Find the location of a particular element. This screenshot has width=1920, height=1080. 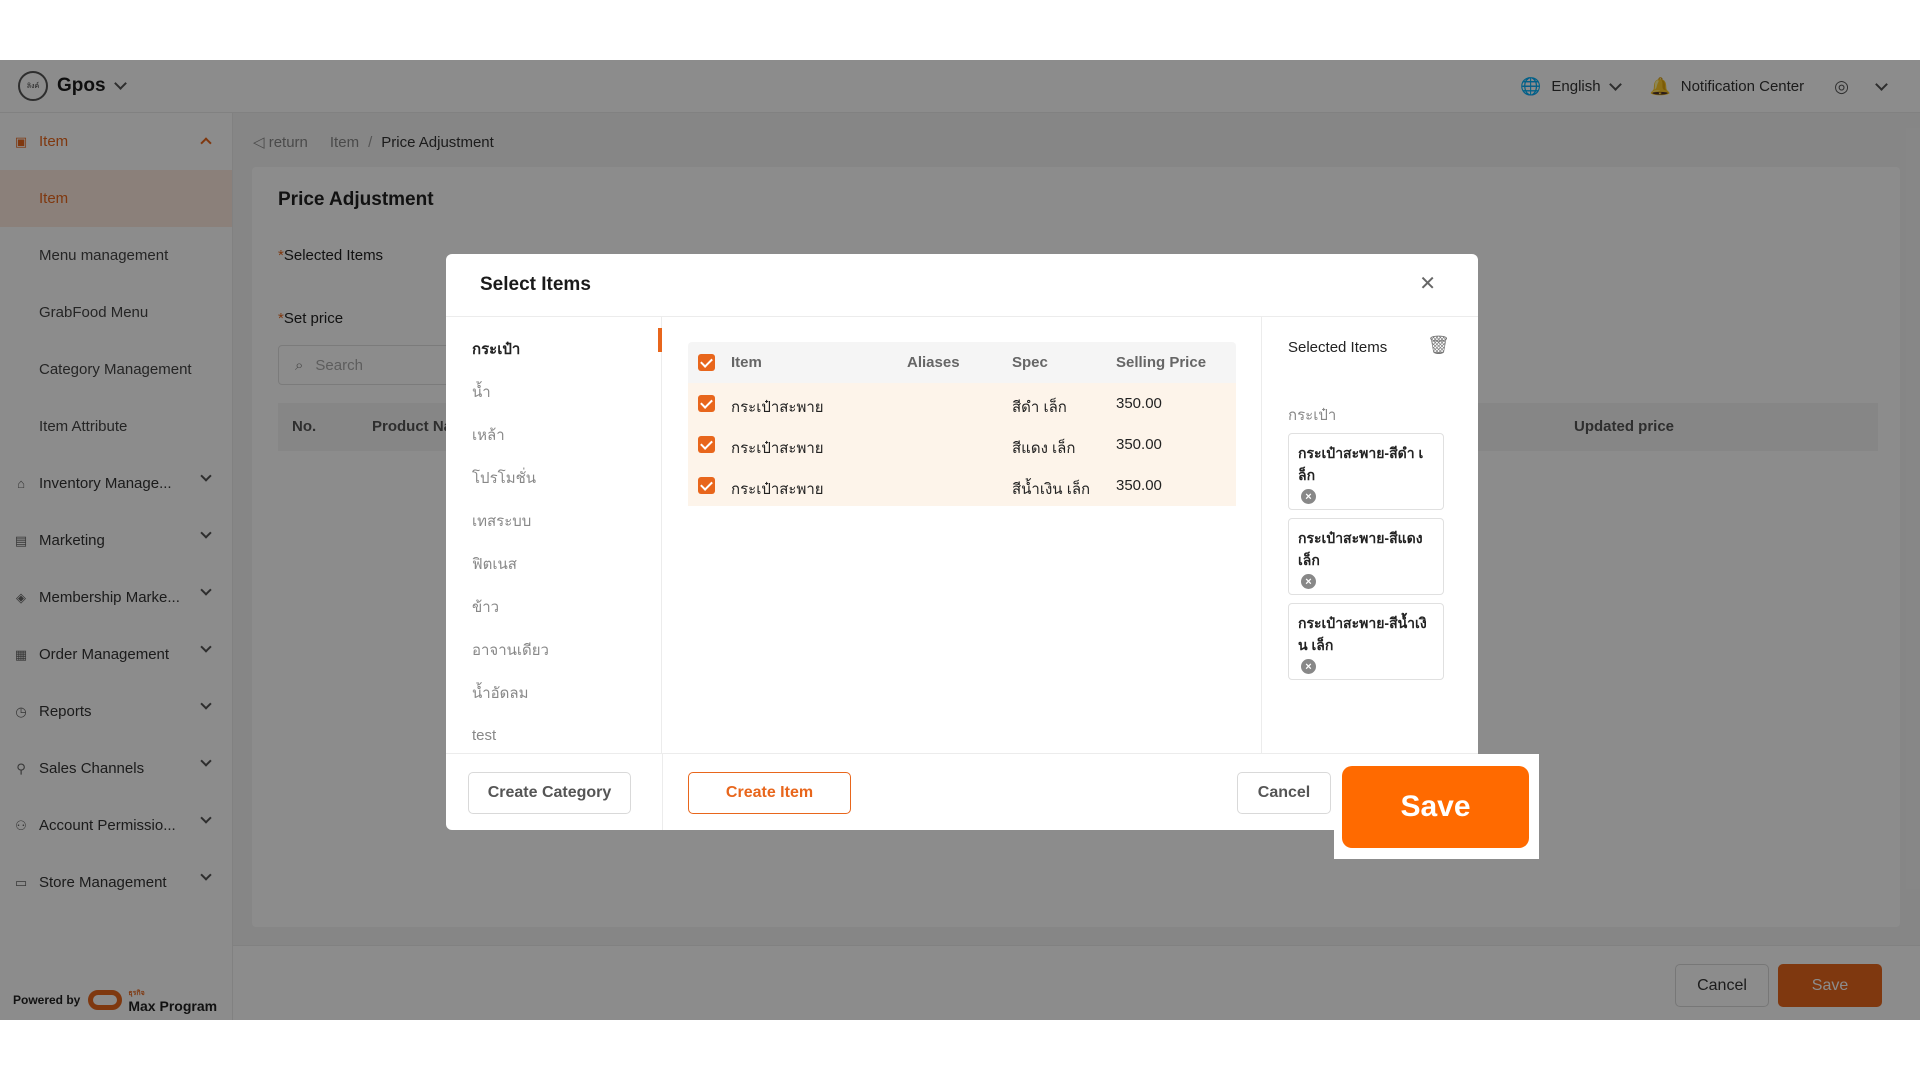

category-item: test is located at coordinates (553, 735).